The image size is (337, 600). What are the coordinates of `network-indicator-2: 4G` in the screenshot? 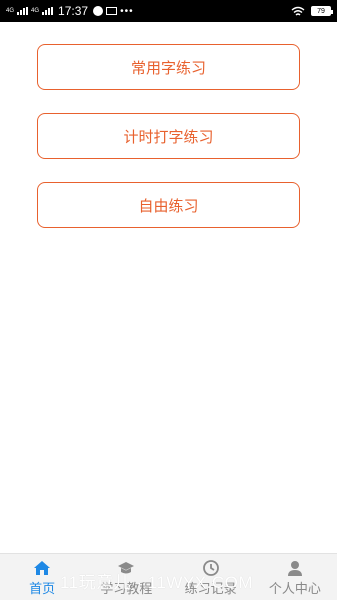 It's located at (35, 11).